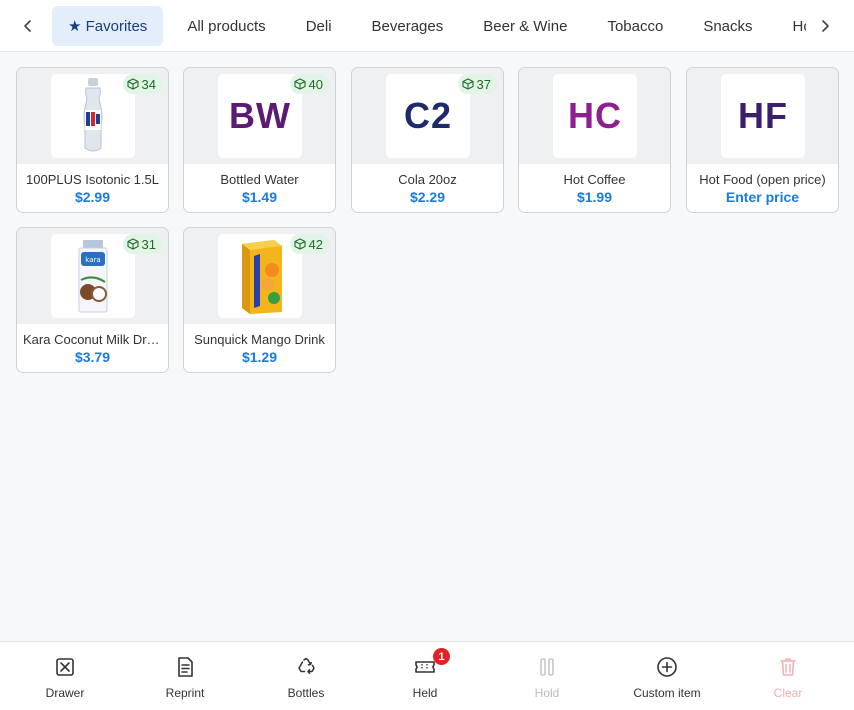  Describe the element at coordinates (427, 197) in the screenshot. I see `product-price: $2.29` at that location.